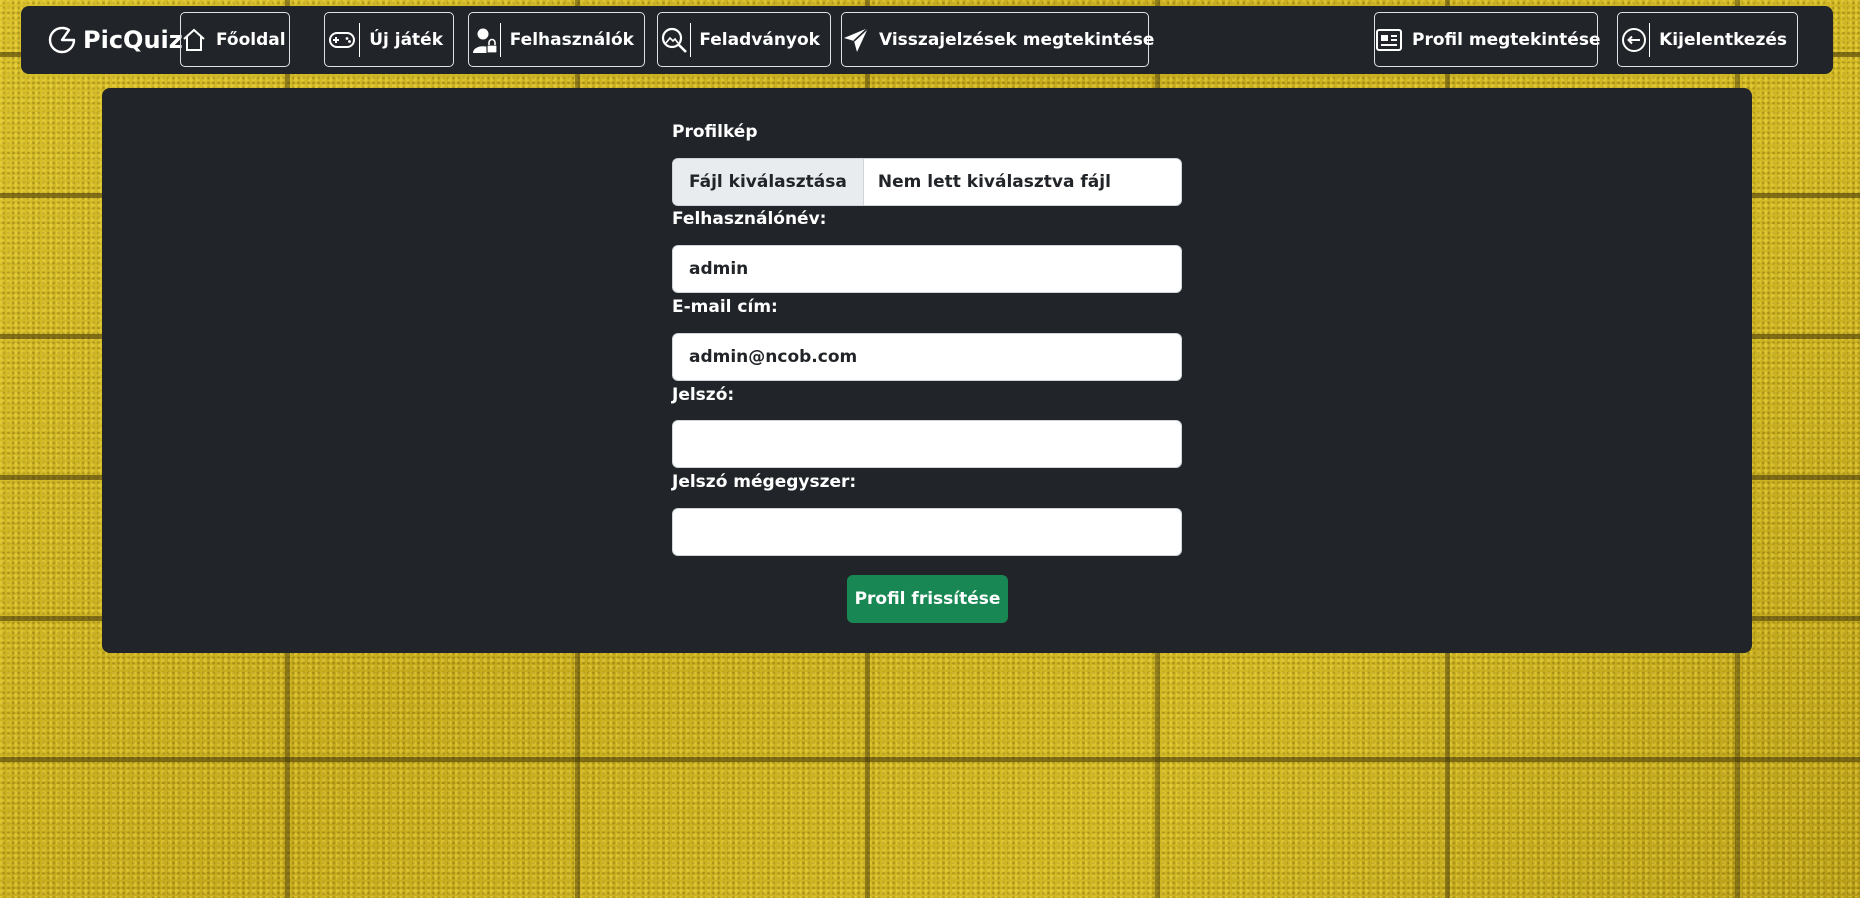 Image resolution: width=1860 pixels, height=898 pixels. I want to click on nav-home-button: Főoldal, so click(235, 39).